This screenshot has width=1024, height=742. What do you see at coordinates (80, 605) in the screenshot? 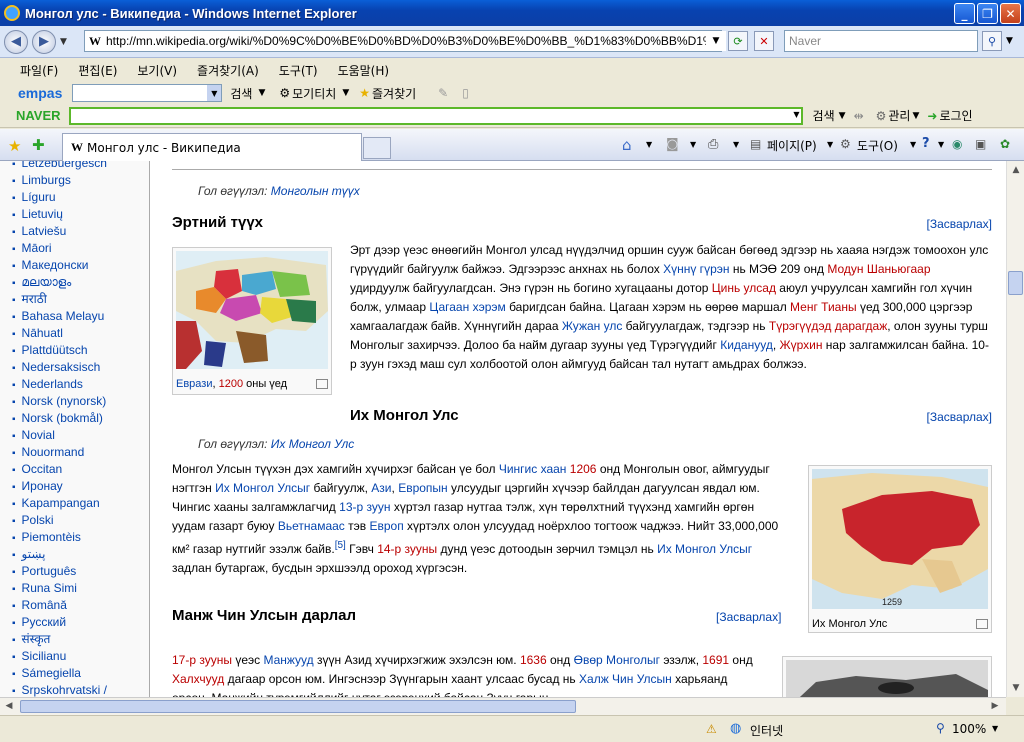
I see `language-link: Română` at bounding box center [80, 605].